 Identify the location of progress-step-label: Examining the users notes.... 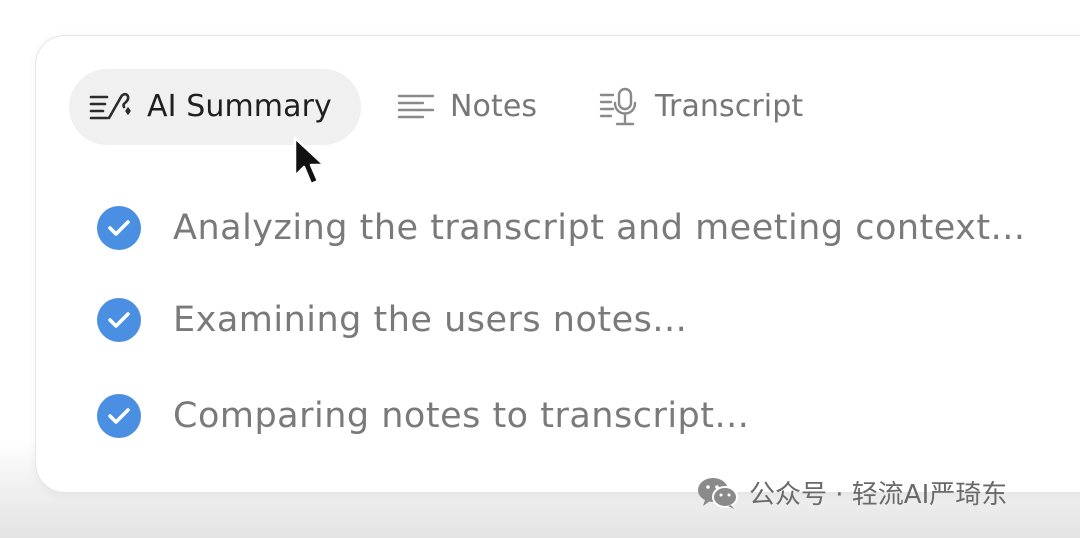
(430, 319).